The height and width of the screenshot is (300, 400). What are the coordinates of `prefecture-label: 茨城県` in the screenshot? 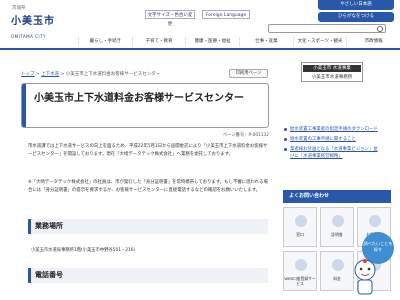 It's located at (19, 8).